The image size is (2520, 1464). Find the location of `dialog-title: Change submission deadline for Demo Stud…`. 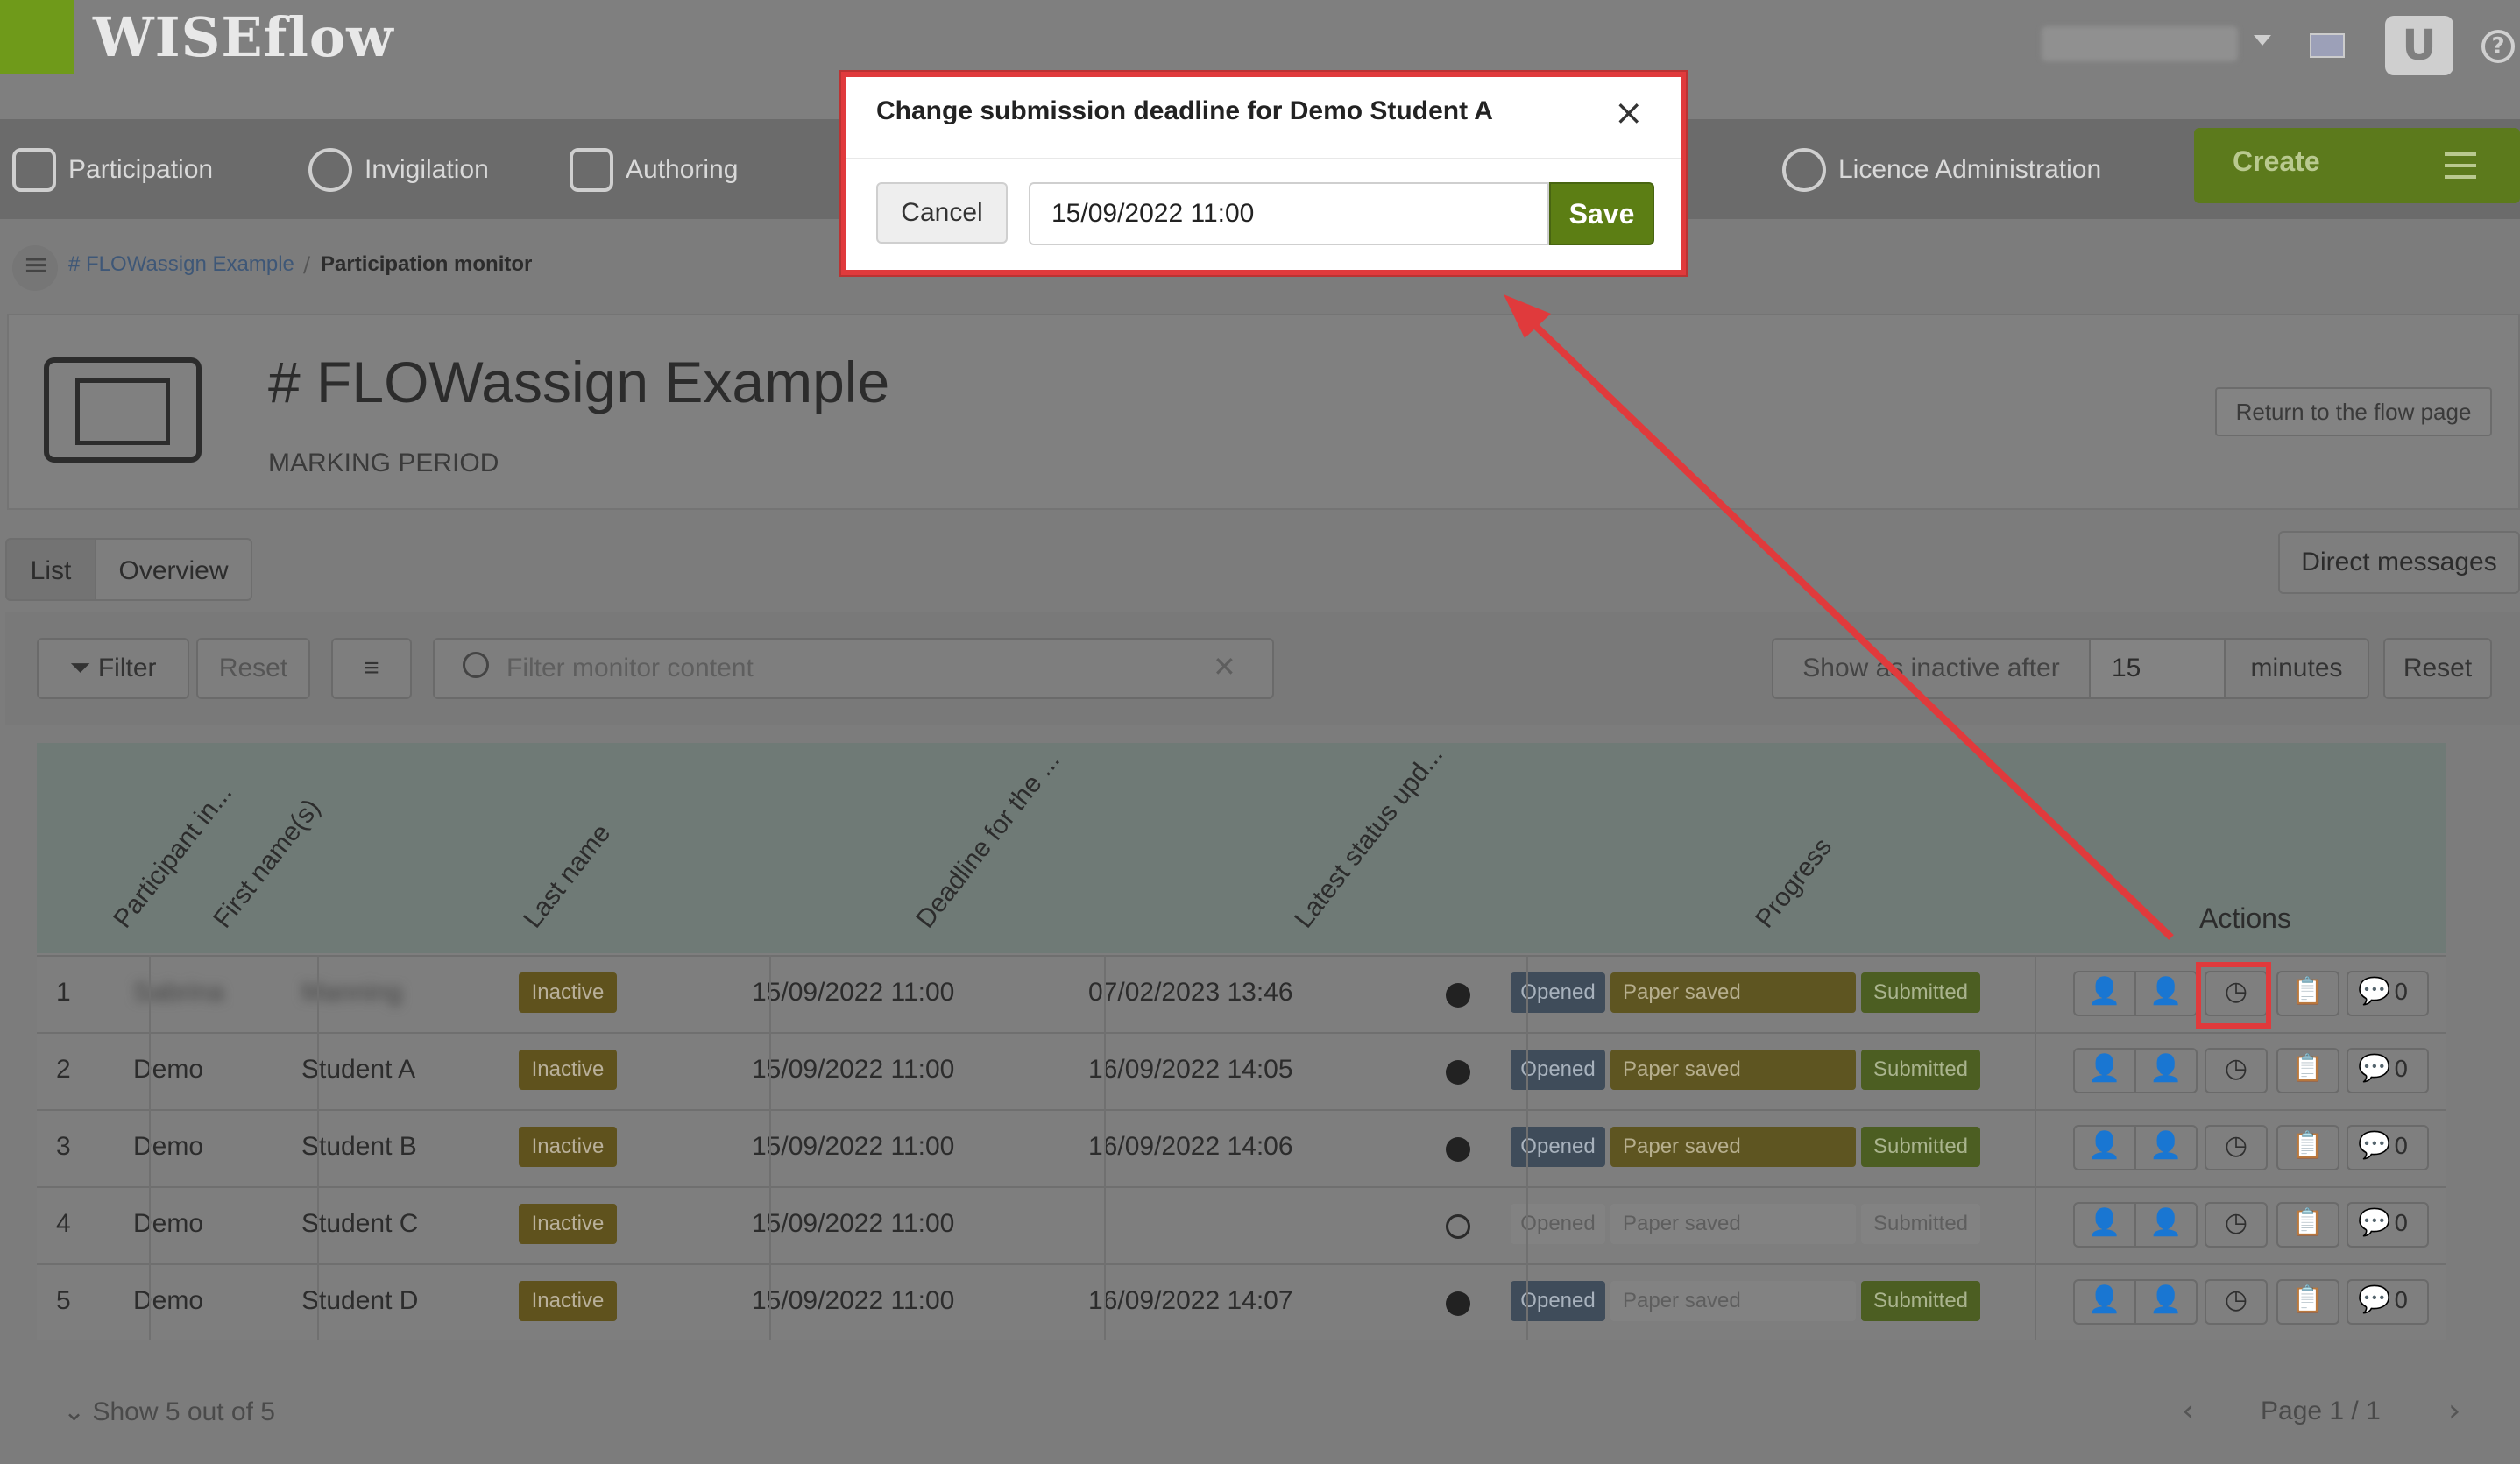

dialog-title: Change submission deadline for Demo Stud… is located at coordinates (1184, 110).